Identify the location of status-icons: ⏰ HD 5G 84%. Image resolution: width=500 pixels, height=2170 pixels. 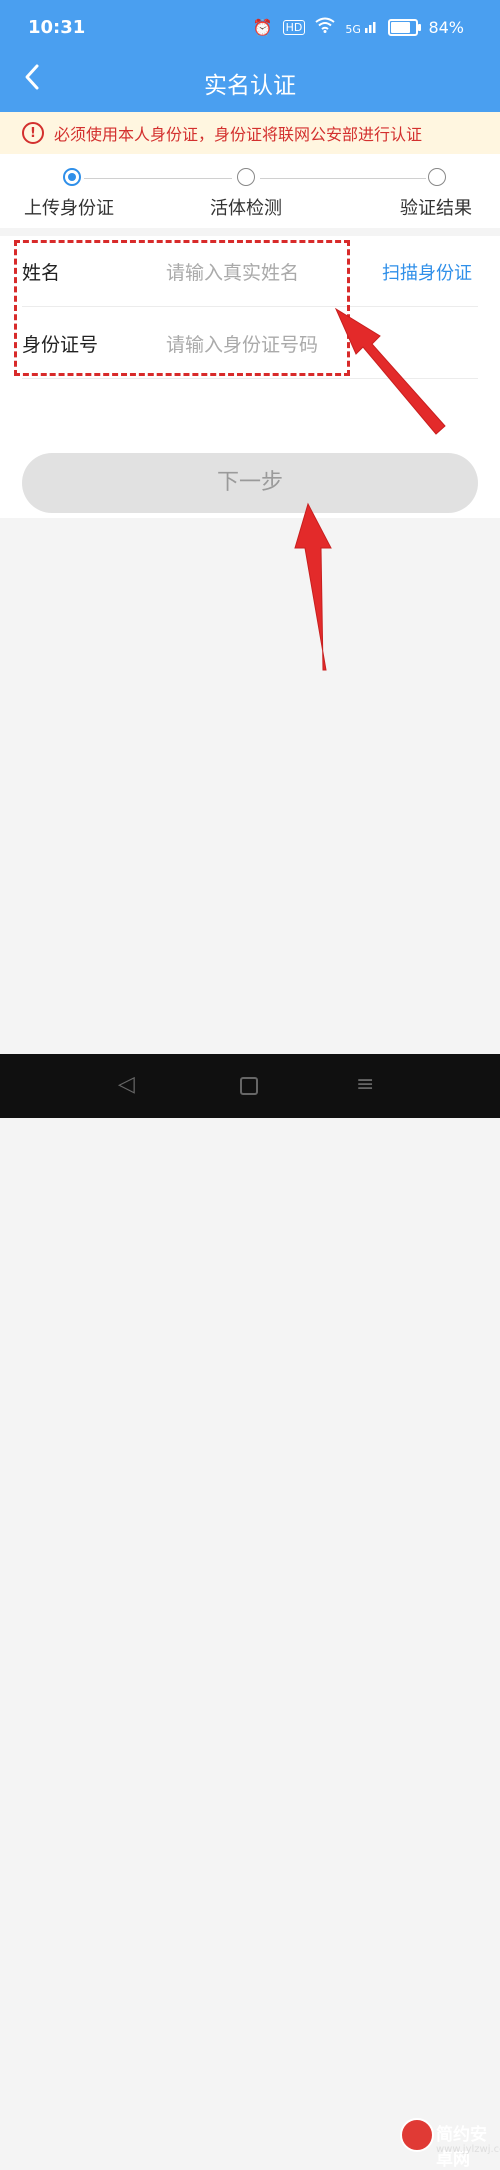
(358, 27).